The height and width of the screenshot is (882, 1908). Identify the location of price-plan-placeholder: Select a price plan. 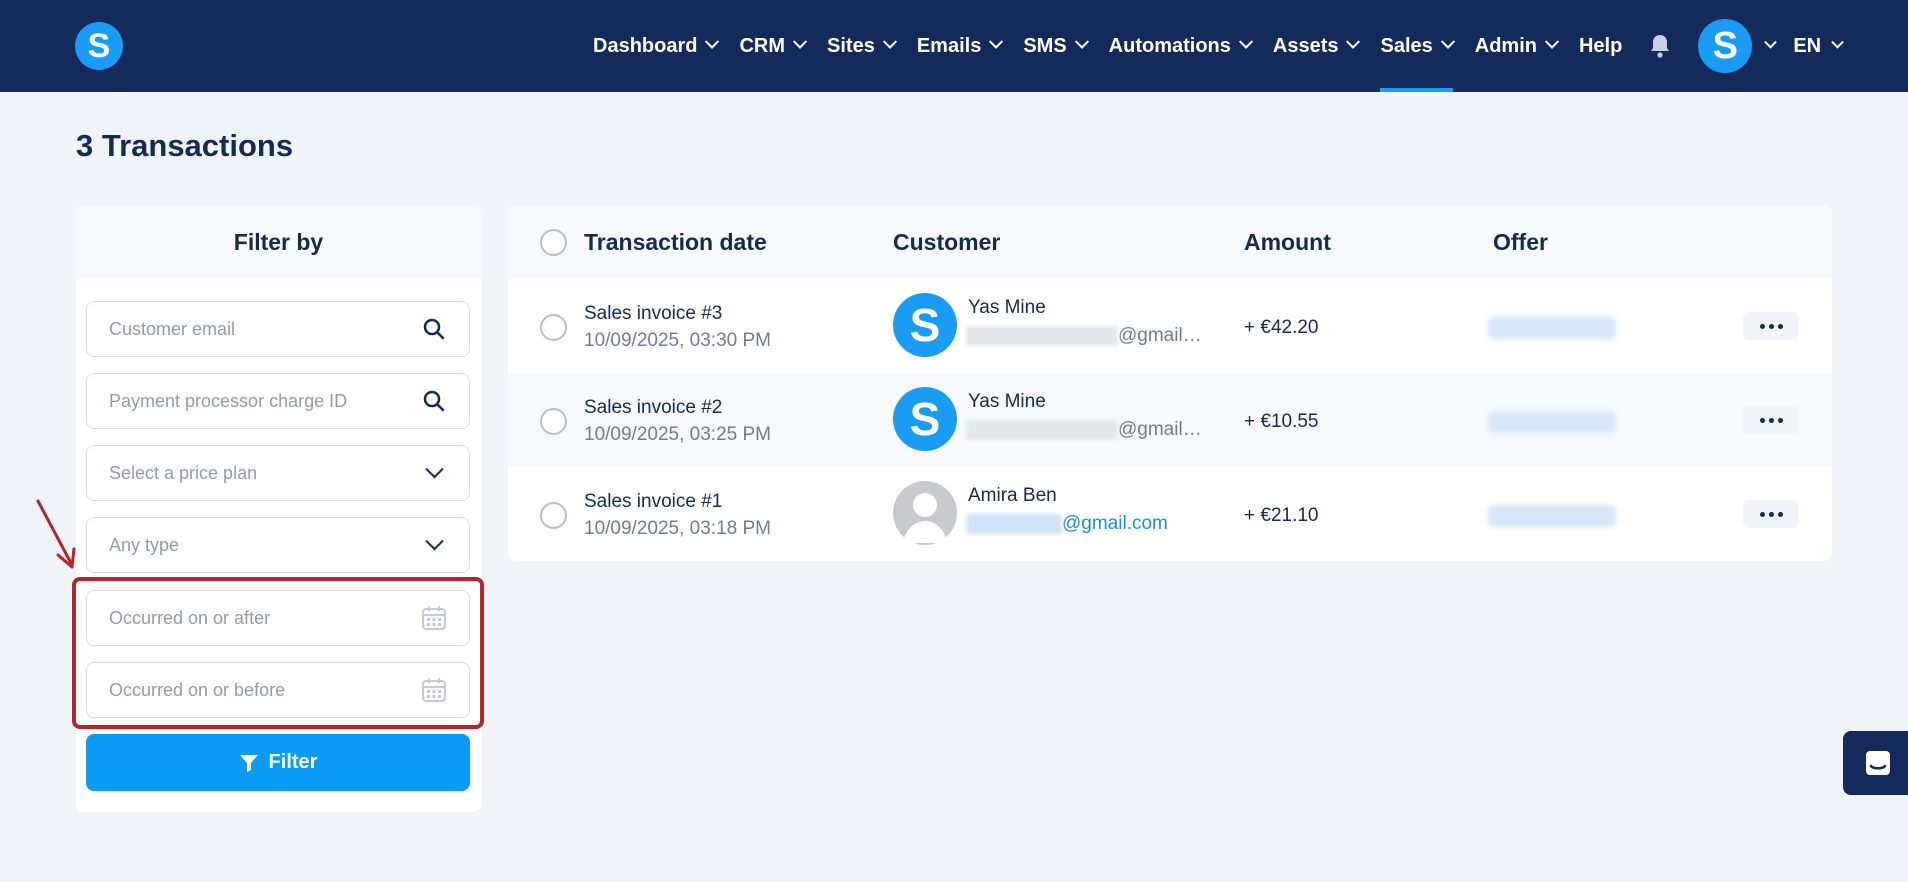
(183, 472).